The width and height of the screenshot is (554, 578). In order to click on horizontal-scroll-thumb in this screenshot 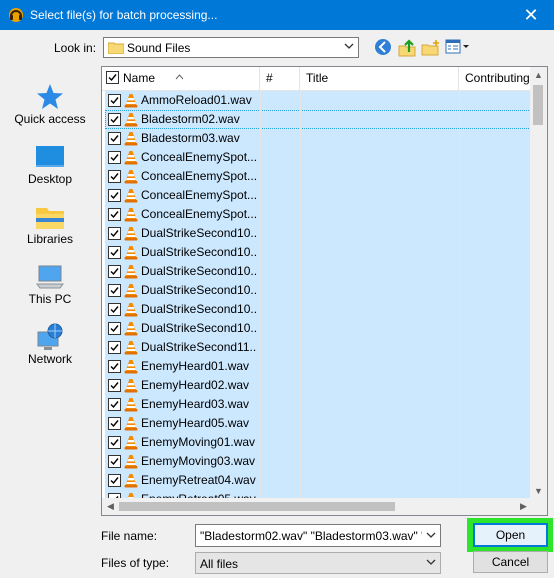, I will do `click(257, 506)`.